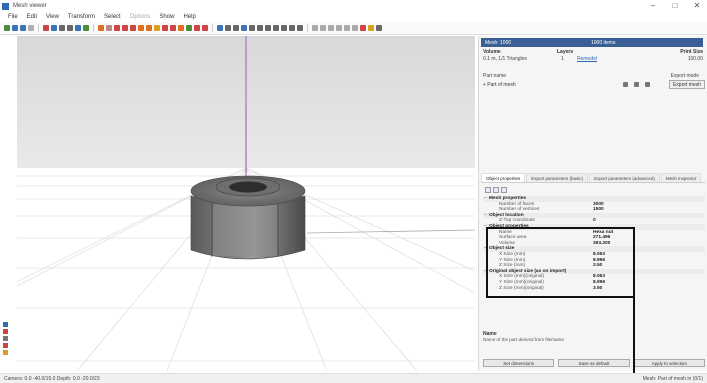  Describe the element at coordinates (32, 17) in the screenshot. I see `menu-edit: Edit` at that location.